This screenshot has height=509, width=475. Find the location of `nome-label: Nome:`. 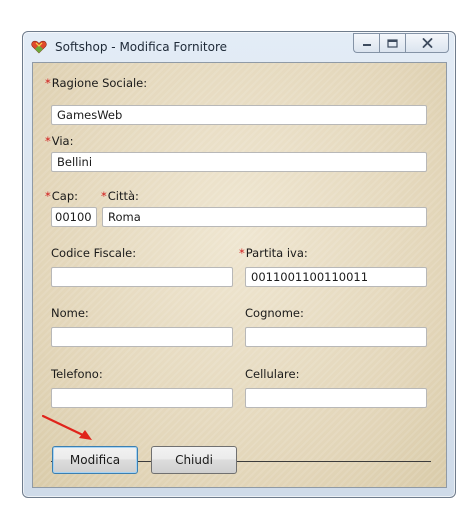

nome-label: Nome: is located at coordinates (70, 313).